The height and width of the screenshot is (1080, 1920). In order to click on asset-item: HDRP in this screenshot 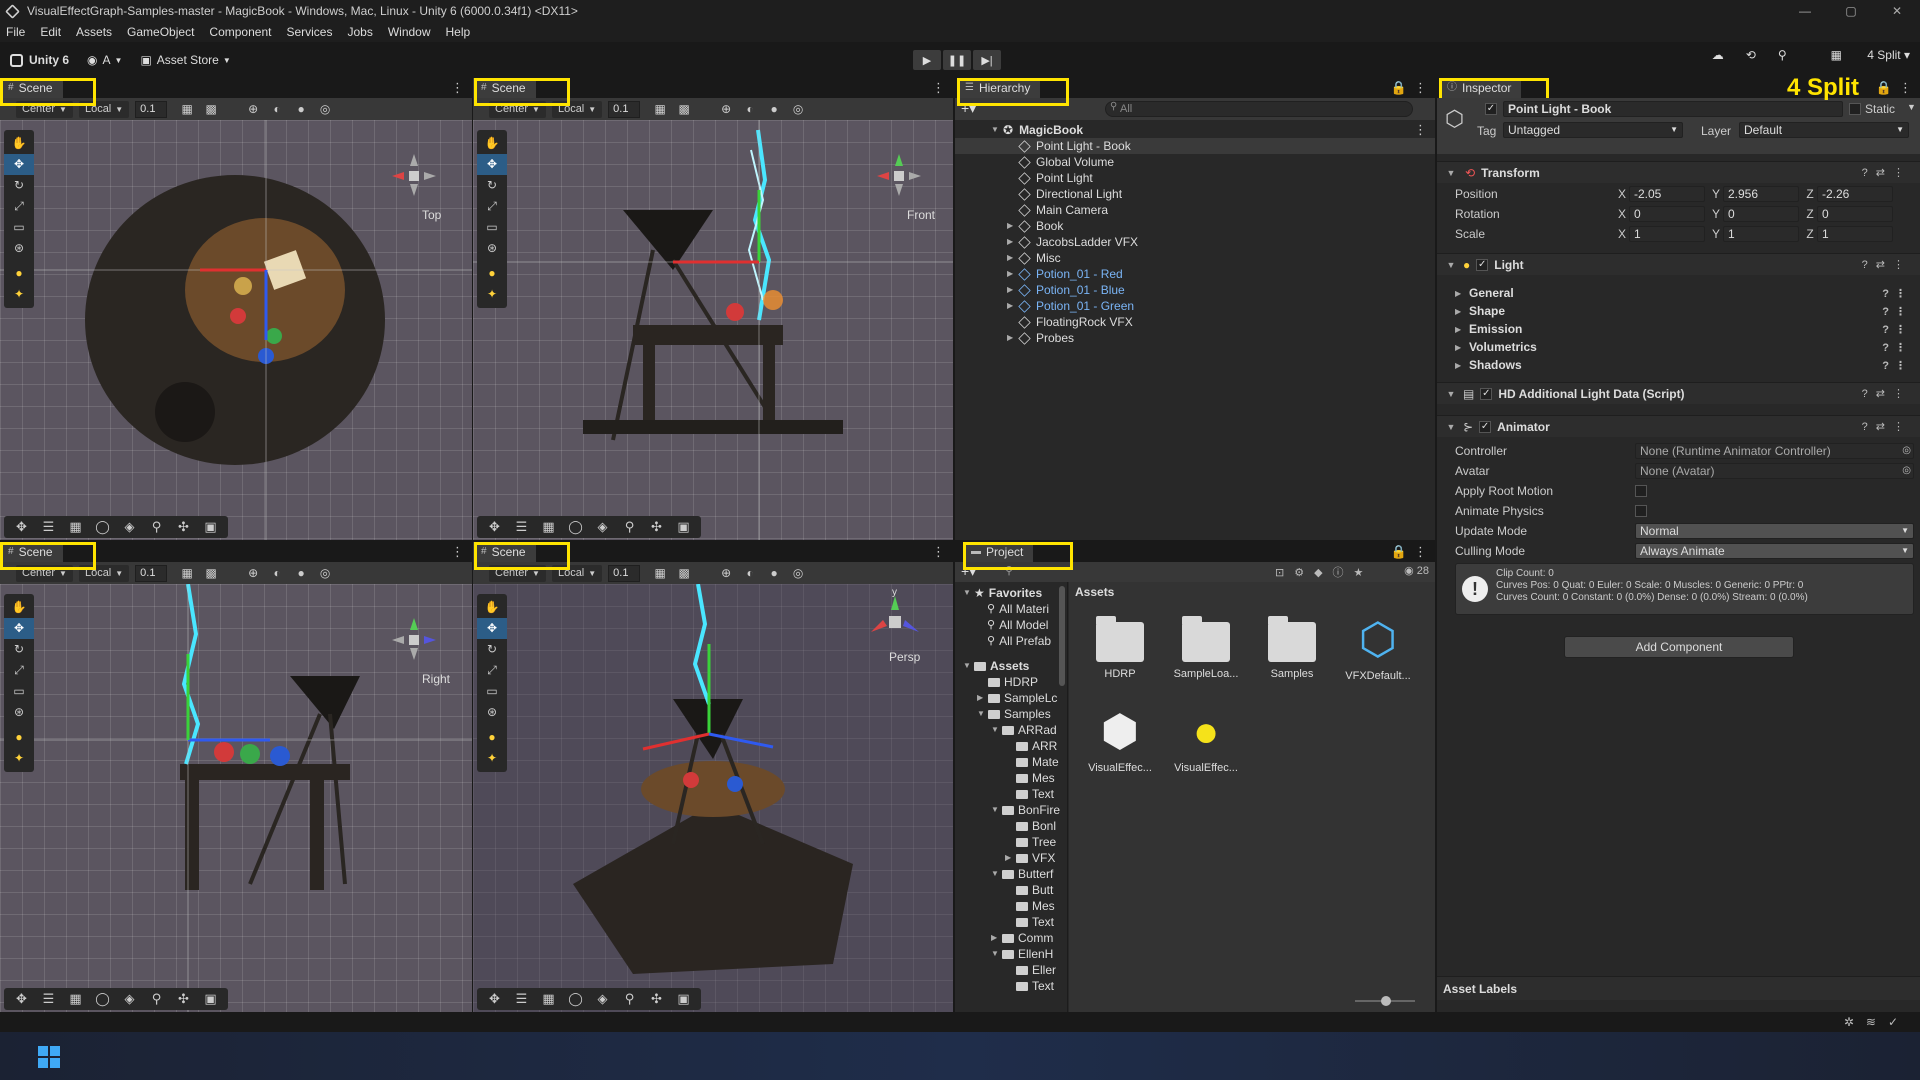, I will do `click(1120, 646)`.